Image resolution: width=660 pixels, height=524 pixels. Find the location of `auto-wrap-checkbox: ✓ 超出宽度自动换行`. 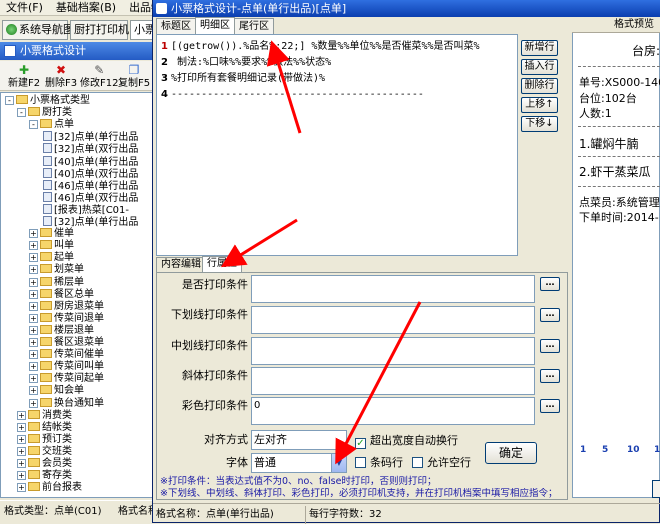

auto-wrap-checkbox: ✓ 超出宽度自动换行 is located at coordinates (406, 441).